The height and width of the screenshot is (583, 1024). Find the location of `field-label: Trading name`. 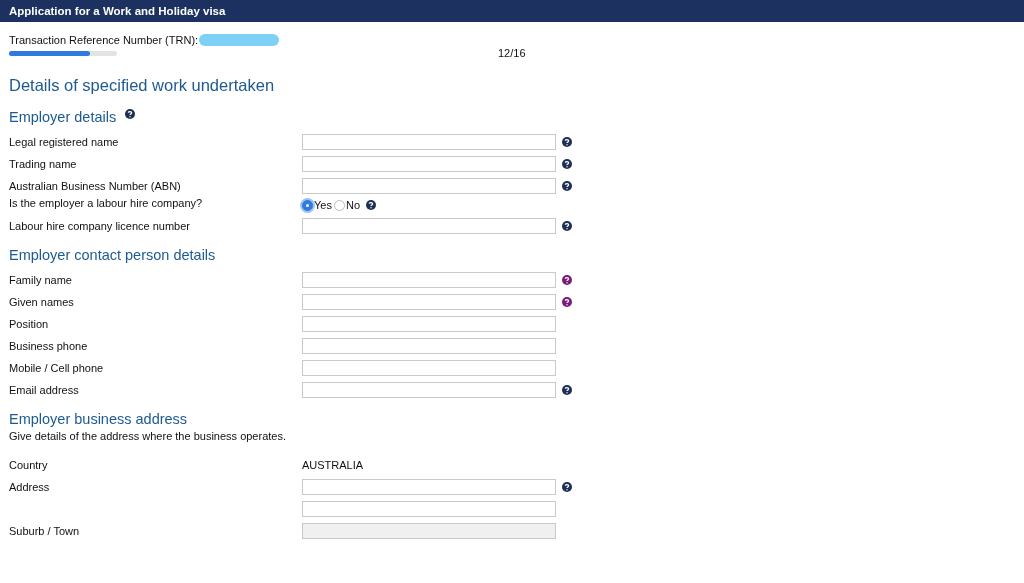

field-label: Trading name is located at coordinates (43, 164).